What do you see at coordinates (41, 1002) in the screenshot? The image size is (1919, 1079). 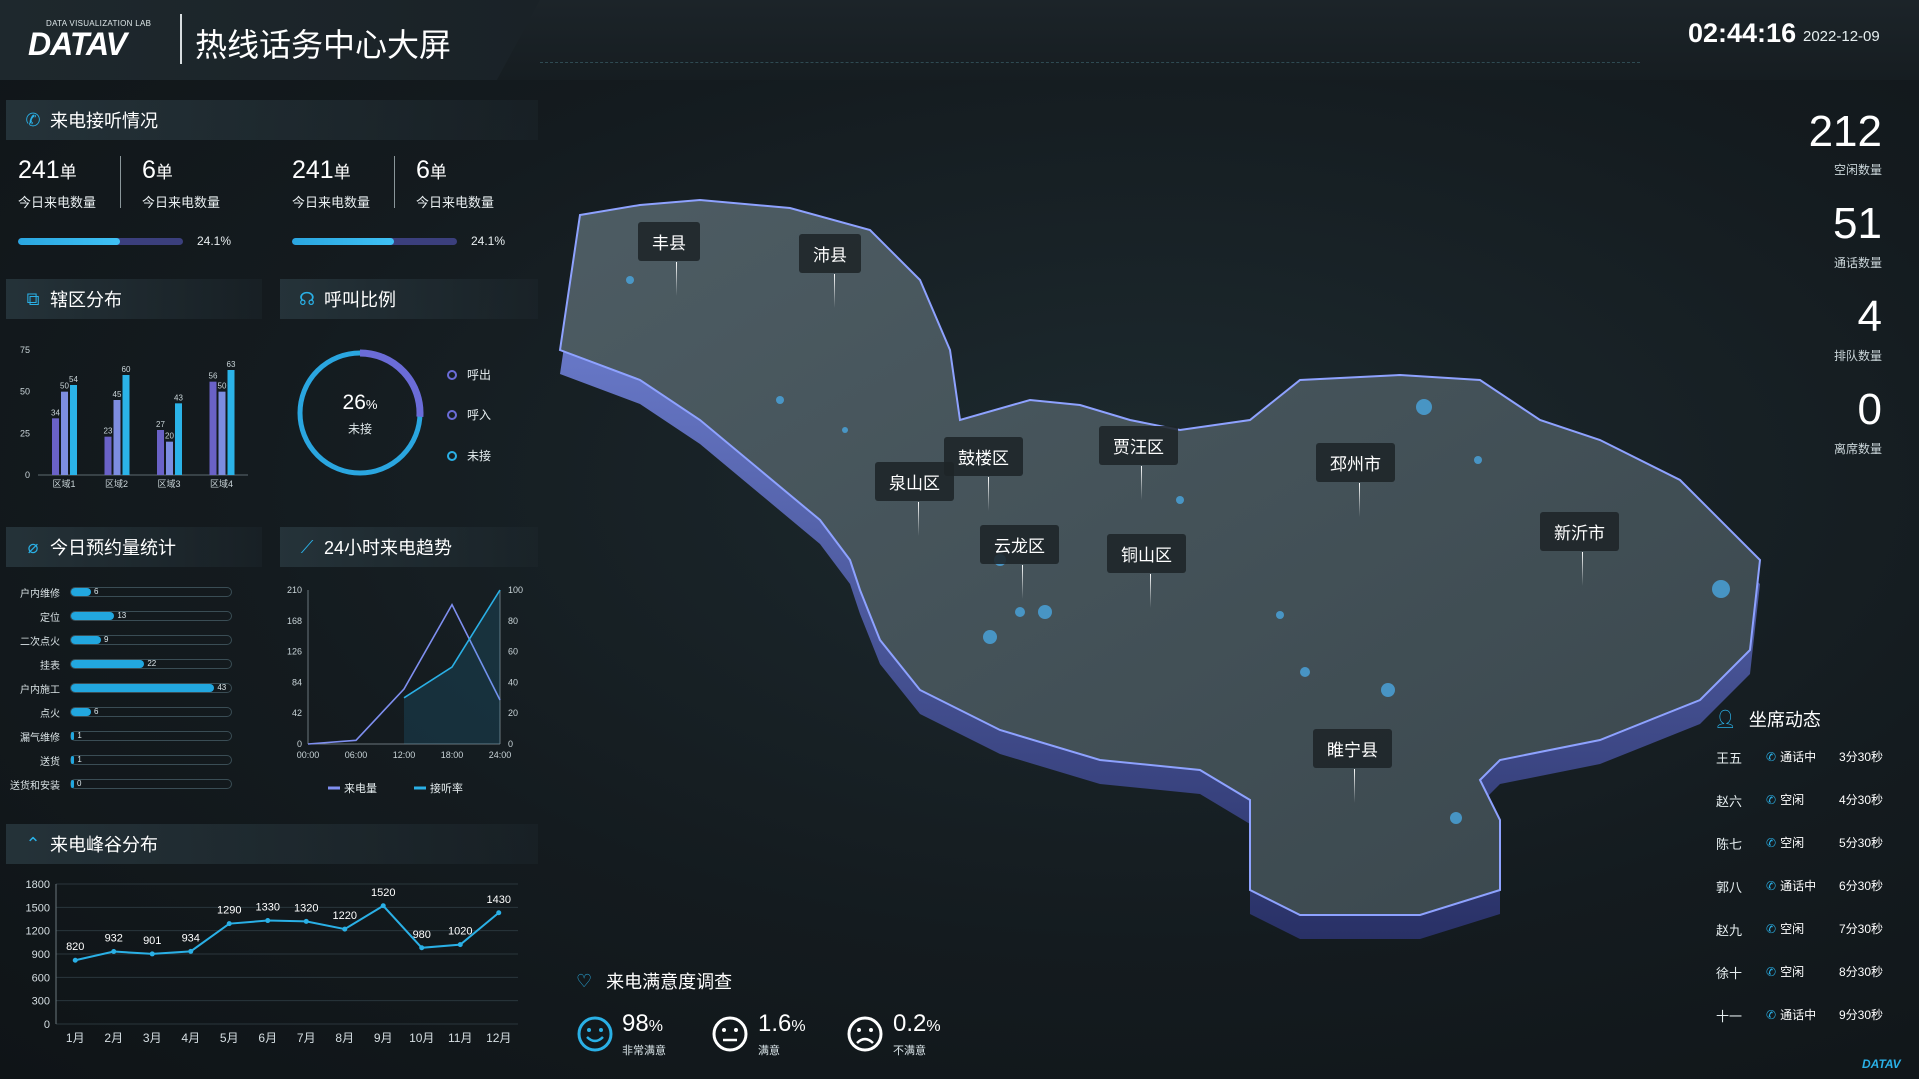 I see `y-tick-label: 300` at bounding box center [41, 1002].